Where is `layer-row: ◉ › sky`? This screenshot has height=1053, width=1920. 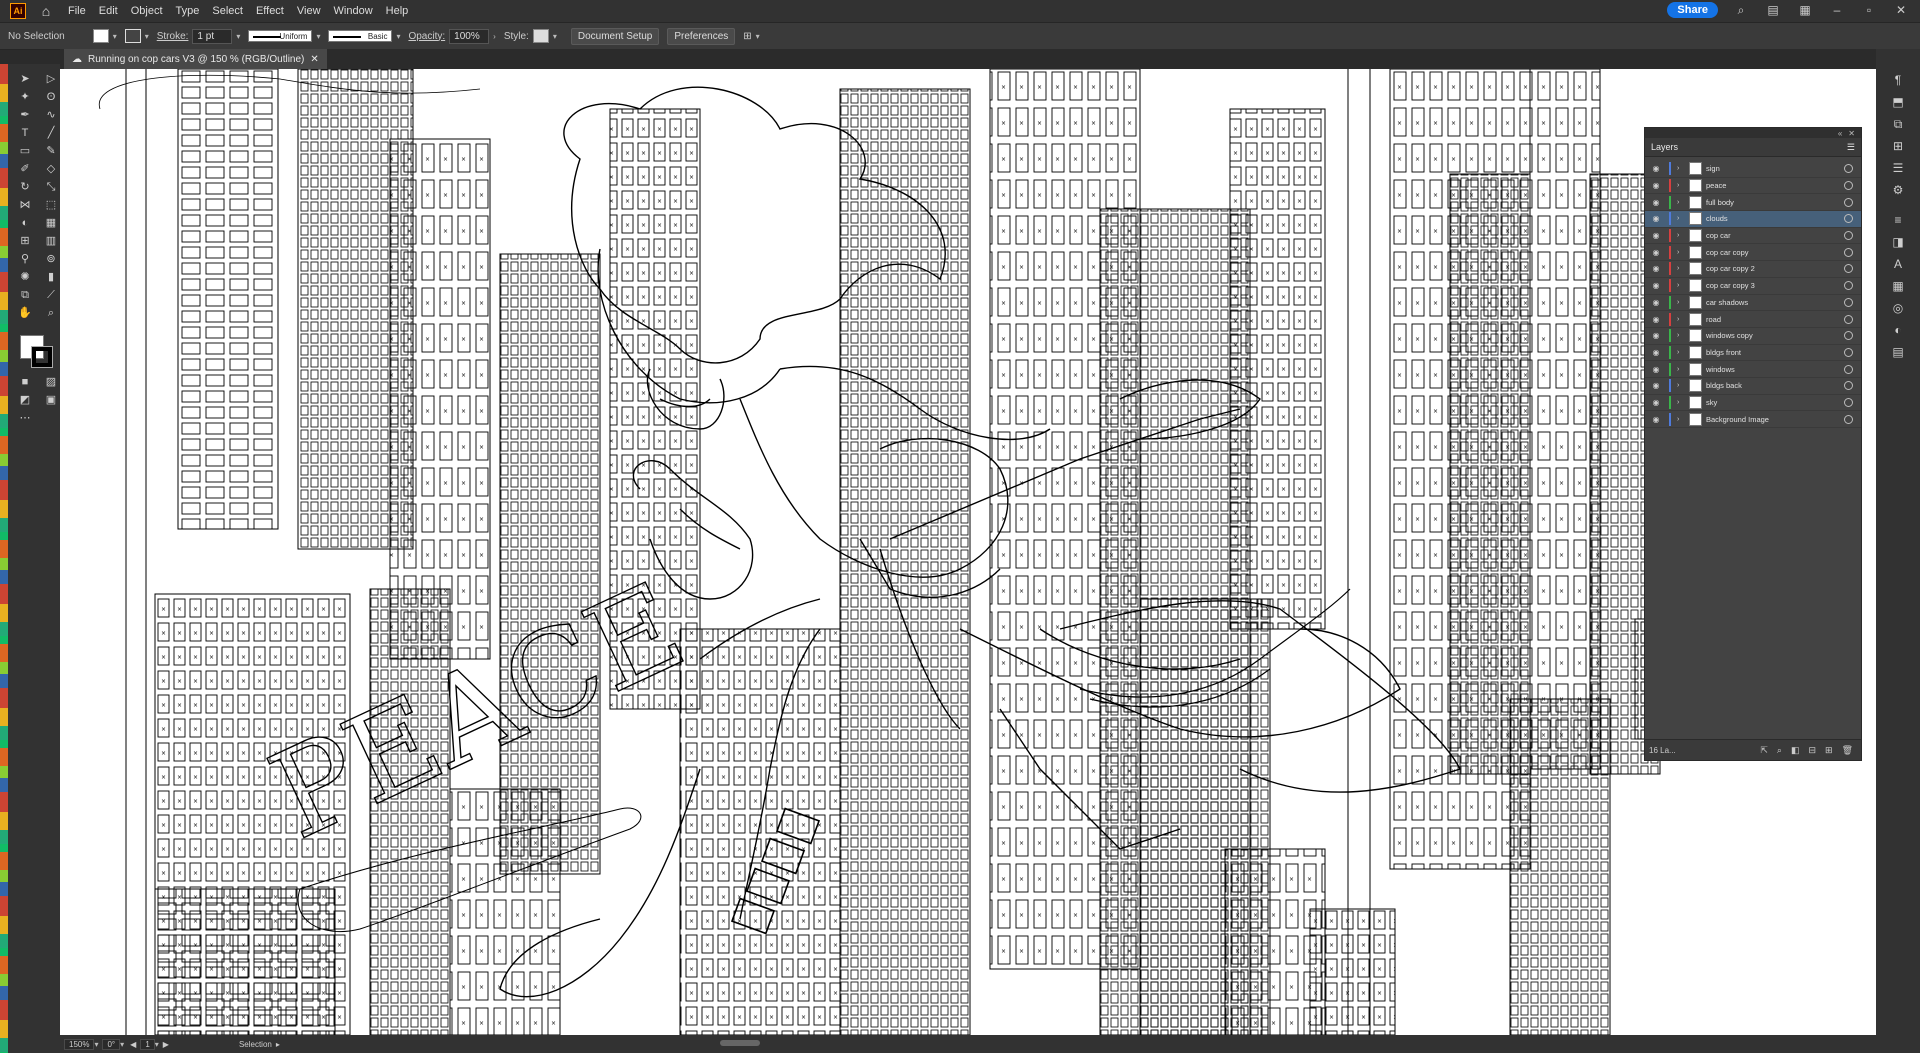 layer-row: ◉ › sky is located at coordinates (1753, 403).